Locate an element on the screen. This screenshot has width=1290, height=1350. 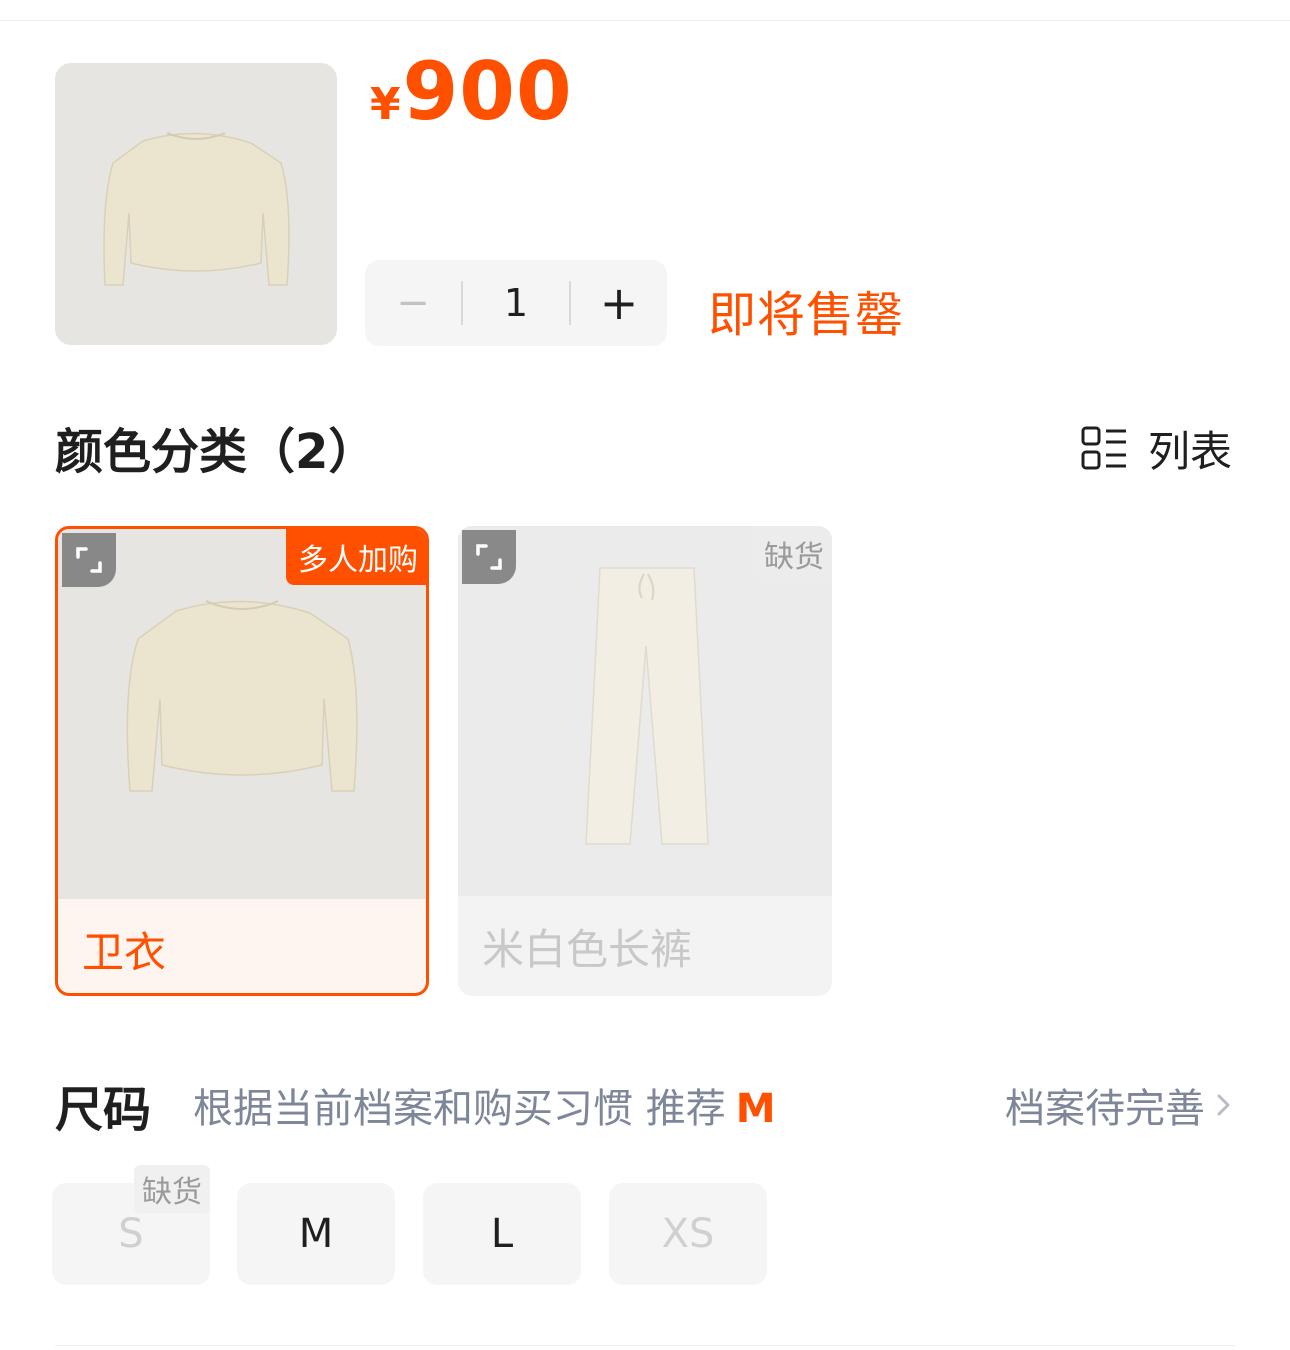
increase-button: + is located at coordinates (619, 303).